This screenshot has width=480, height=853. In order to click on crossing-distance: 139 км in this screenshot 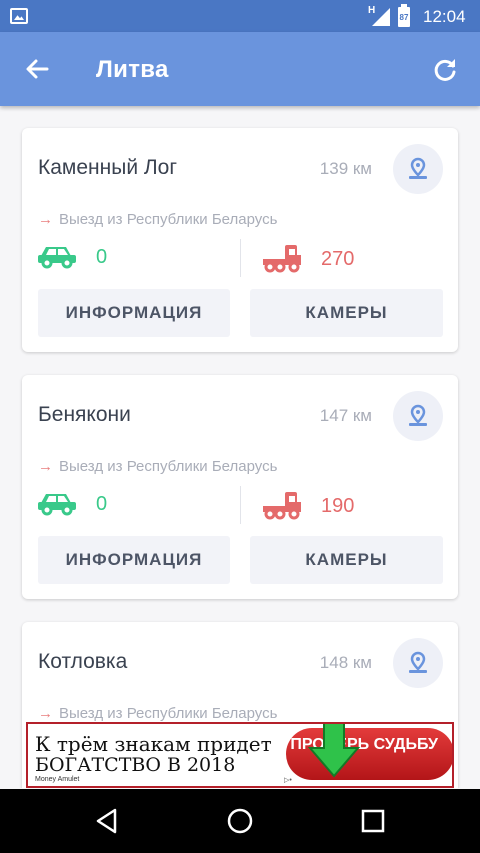, I will do `click(345, 168)`.